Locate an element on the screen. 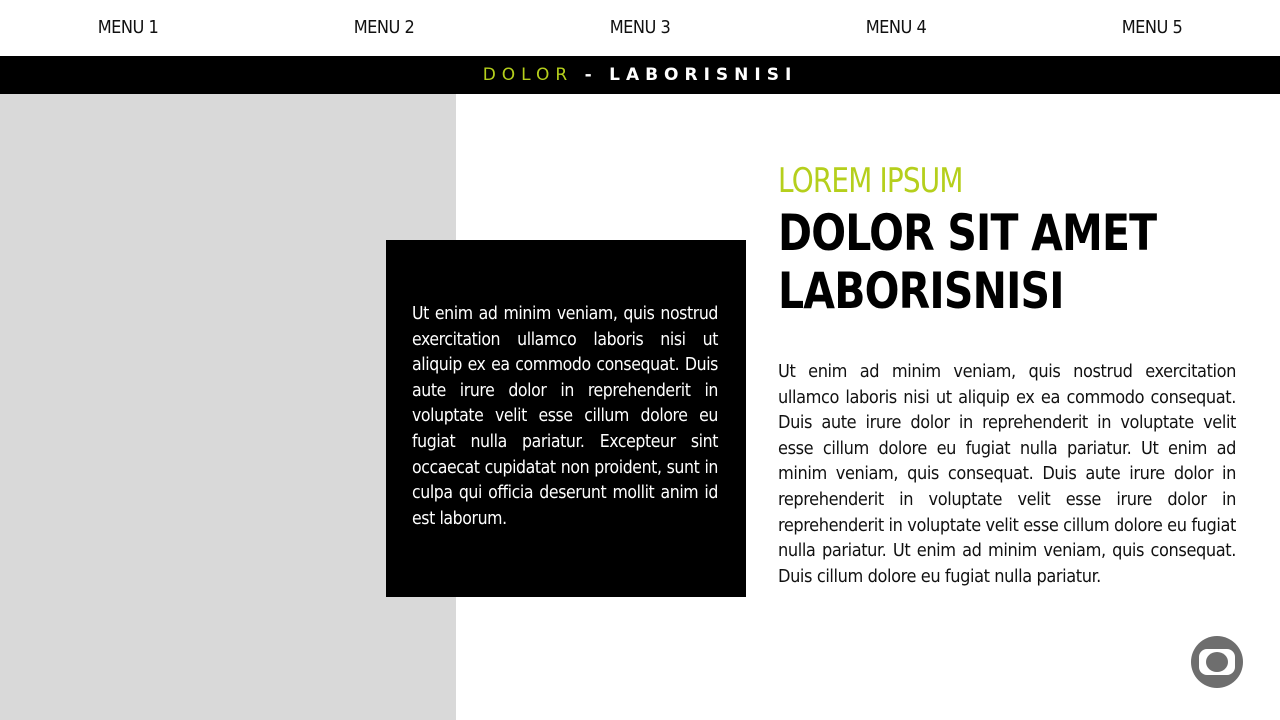  menu-item-3: MENU 3 is located at coordinates (640, 28).